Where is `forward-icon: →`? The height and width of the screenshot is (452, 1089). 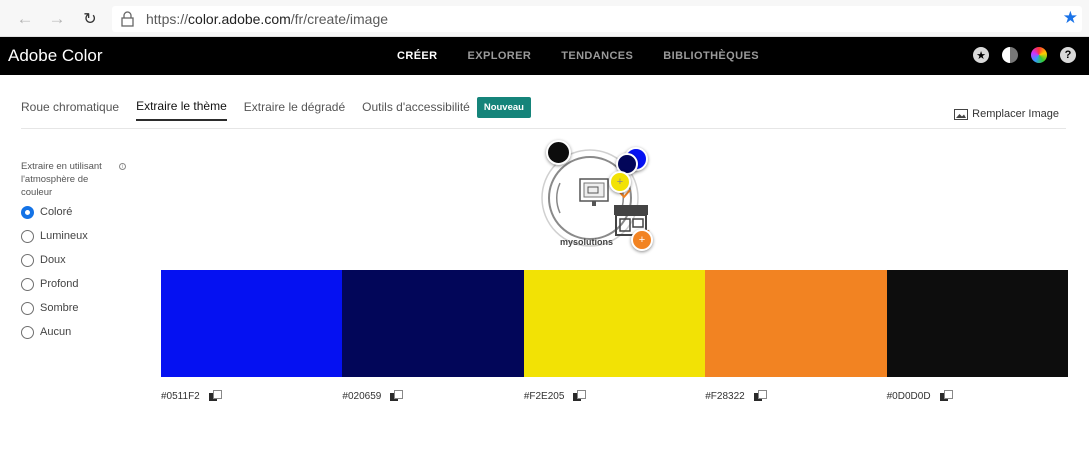
forward-icon: → is located at coordinates (57, 19).